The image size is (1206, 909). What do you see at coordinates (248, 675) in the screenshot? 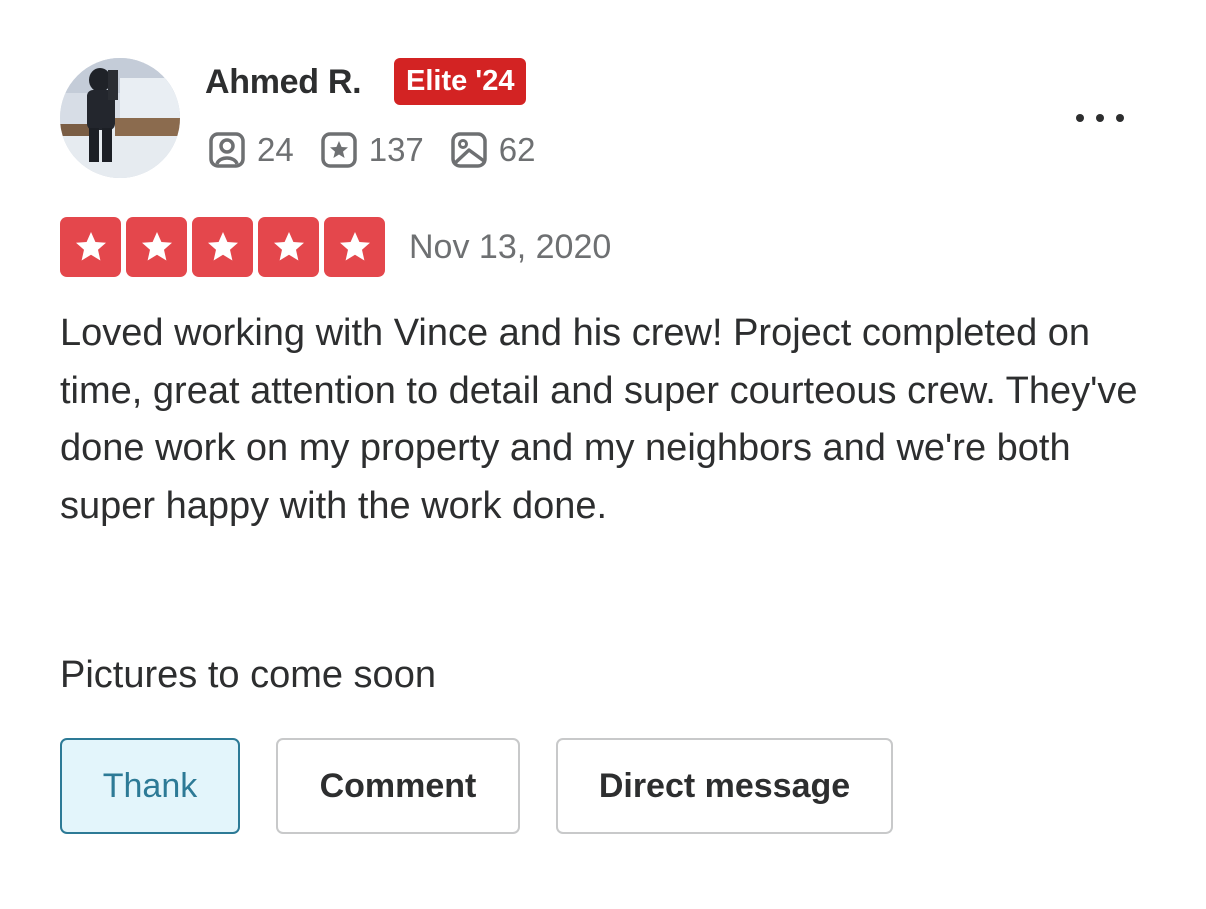
I see `review-text-followup: Pictures to come soon` at bounding box center [248, 675].